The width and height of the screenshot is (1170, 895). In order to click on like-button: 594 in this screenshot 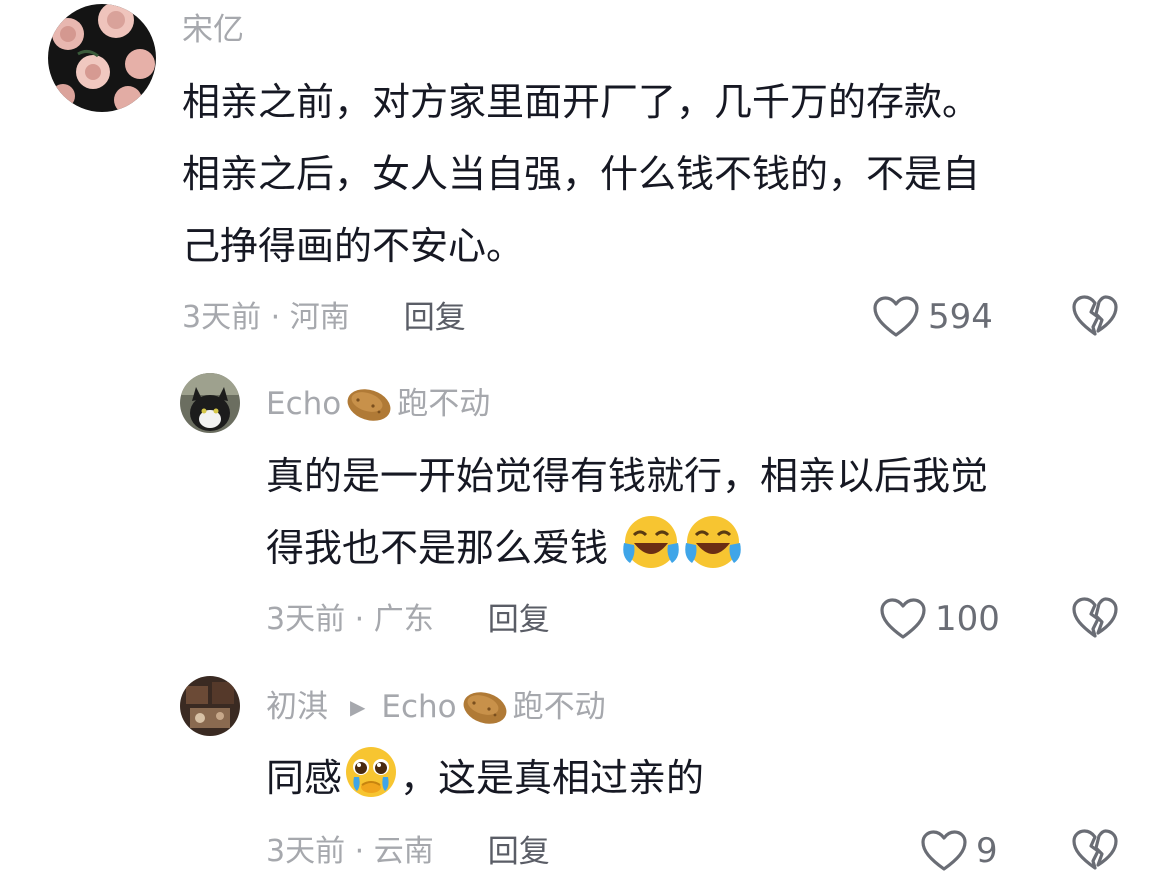, I will do `click(932, 317)`.